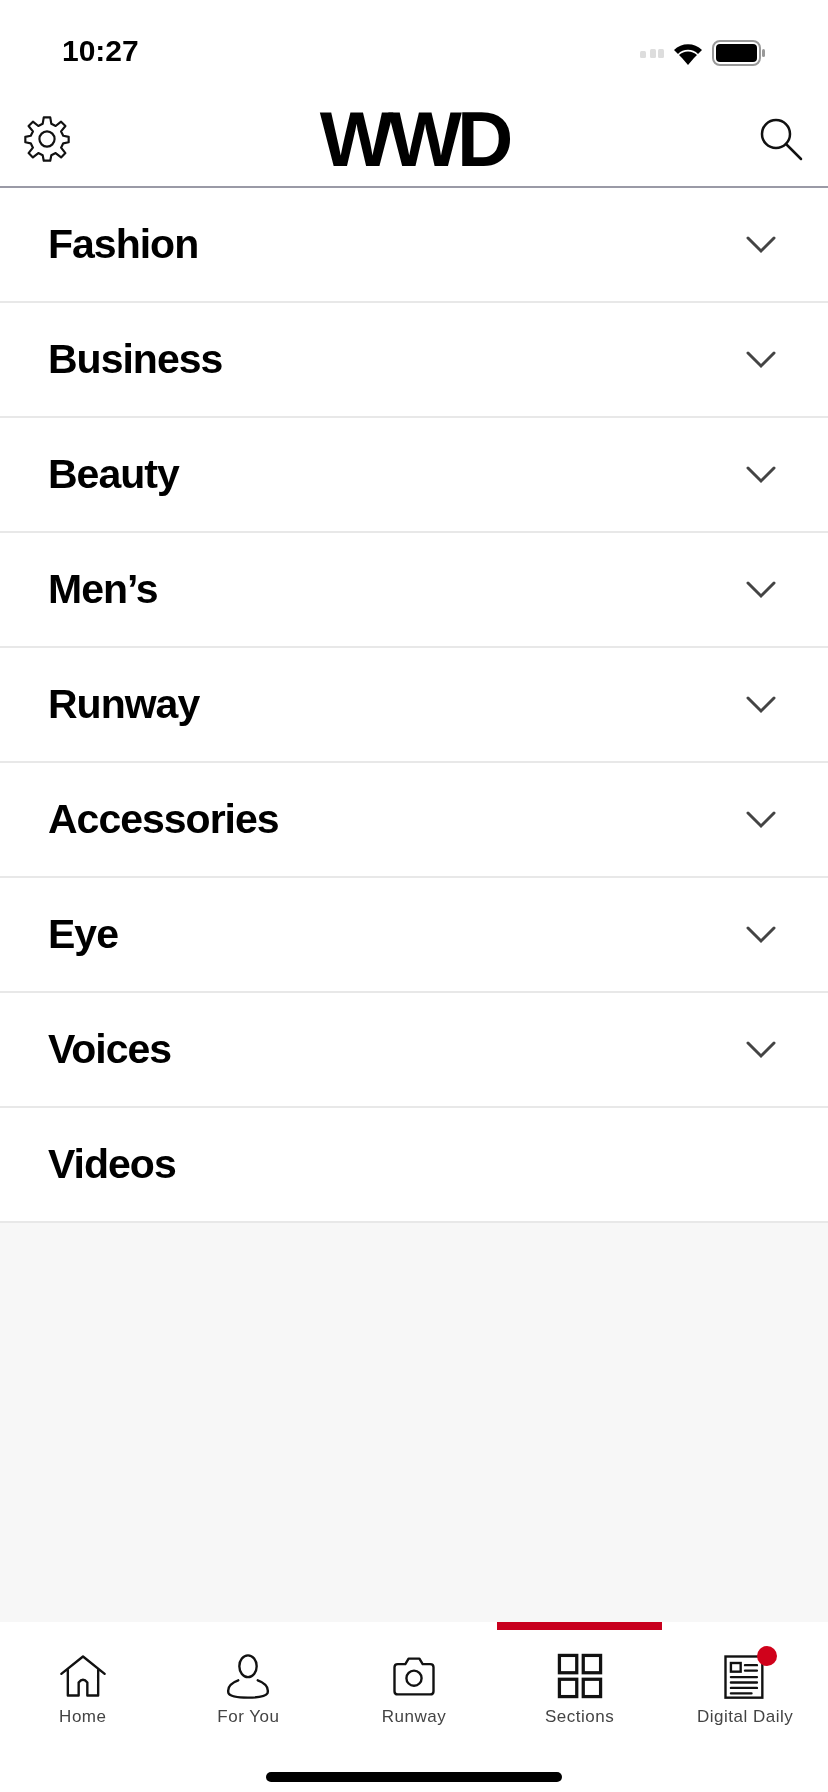 This screenshot has width=828, height=1792. What do you see at coordinates (135, 359) in the screenshot?
I see `section-label: Business` at bounding box center [135, 359].